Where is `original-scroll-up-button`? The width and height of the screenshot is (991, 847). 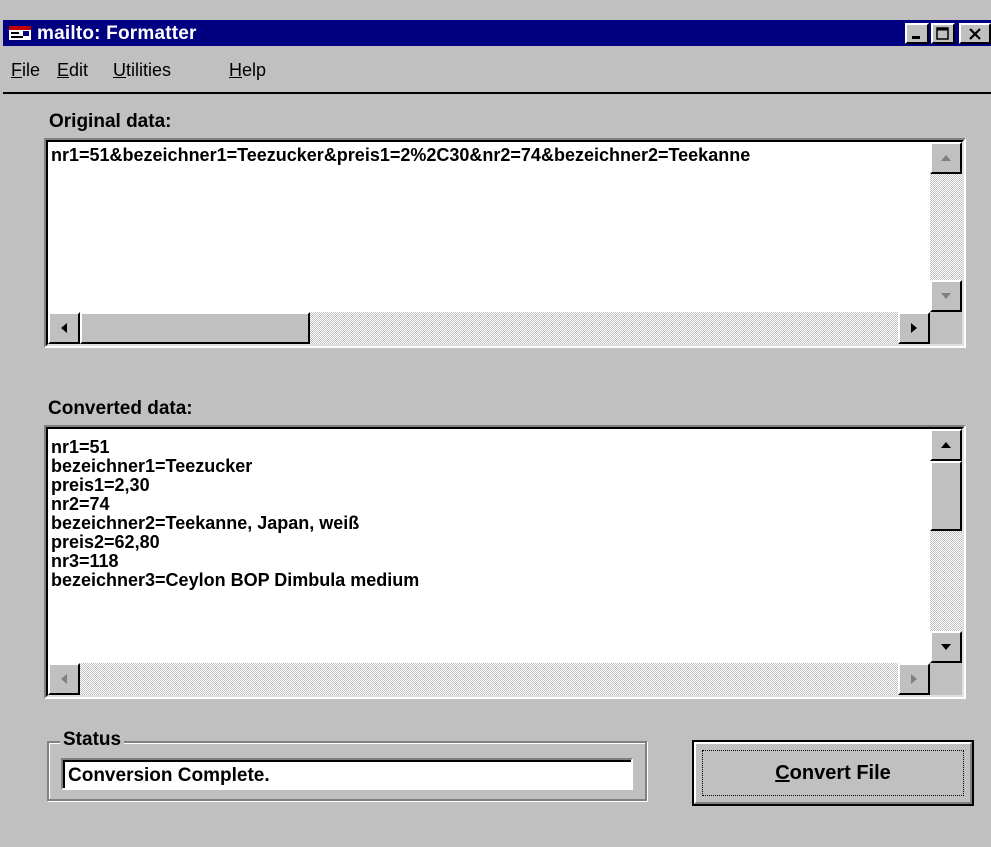
original-scroll-up-button is located at coordinates (946, 158).